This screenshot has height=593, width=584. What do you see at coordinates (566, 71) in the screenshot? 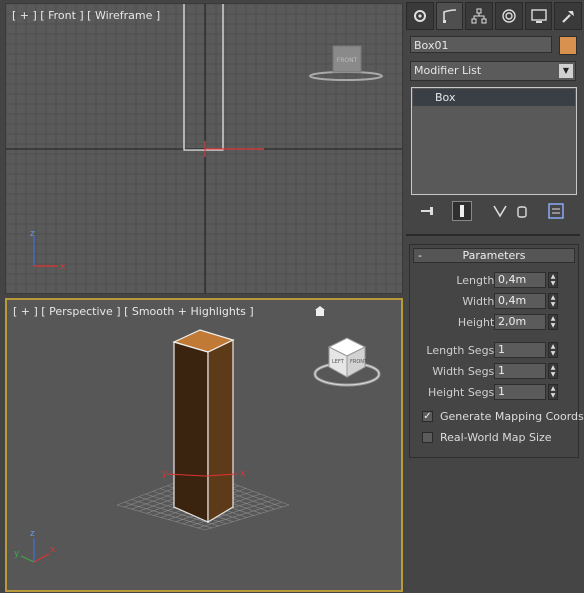
I see `chevron-down-icon: ▼` at bounding box center [566, 71].